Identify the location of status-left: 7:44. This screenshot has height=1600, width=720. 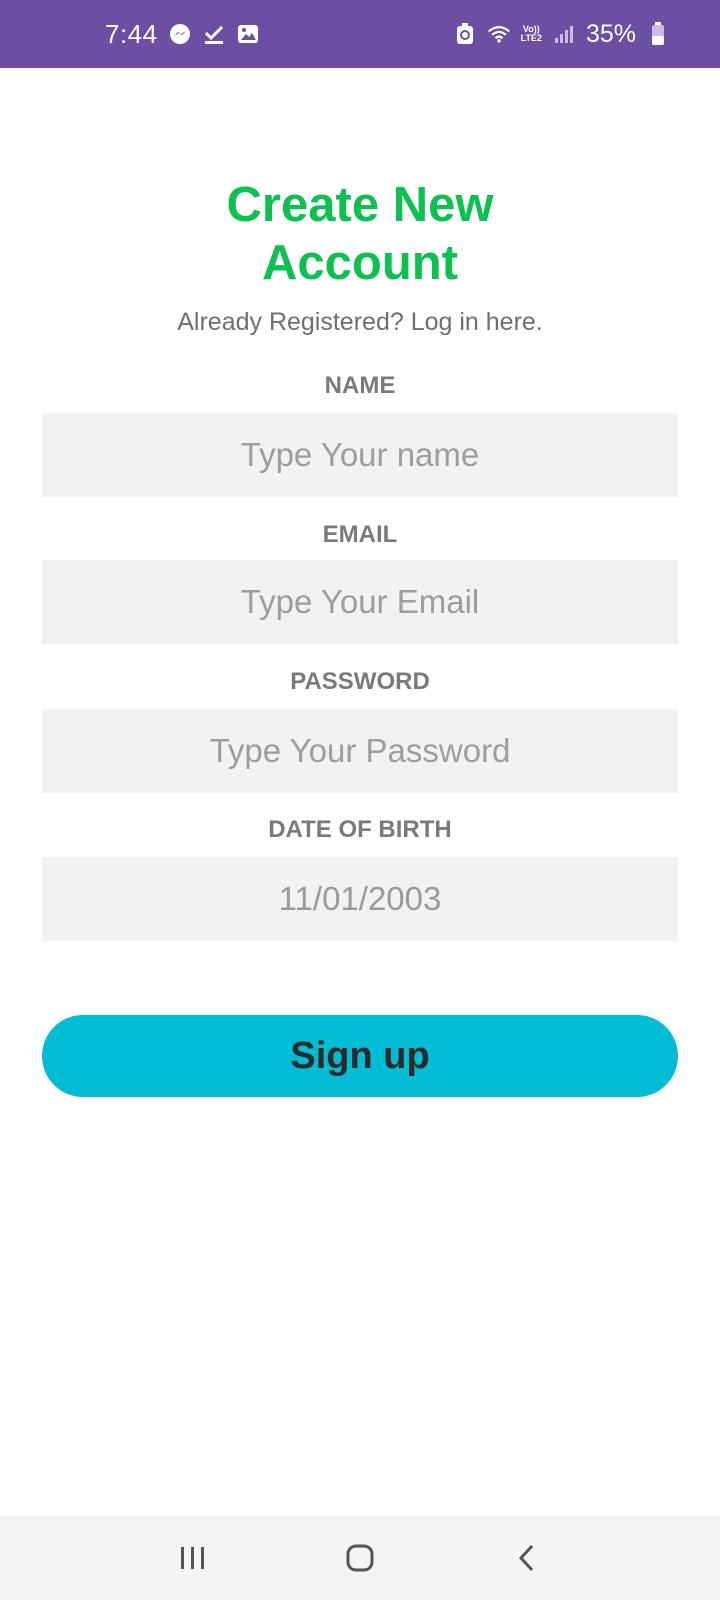
(182, 34).